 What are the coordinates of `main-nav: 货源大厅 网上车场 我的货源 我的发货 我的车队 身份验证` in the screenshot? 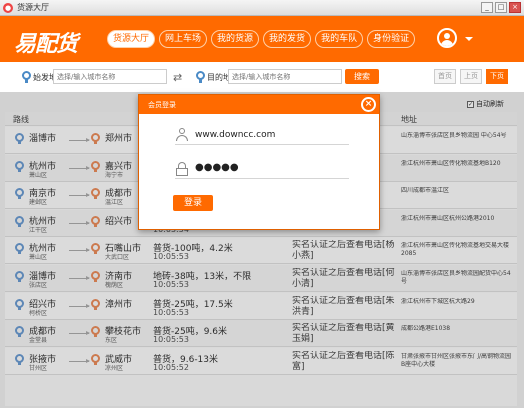 It's located at (261, 39).